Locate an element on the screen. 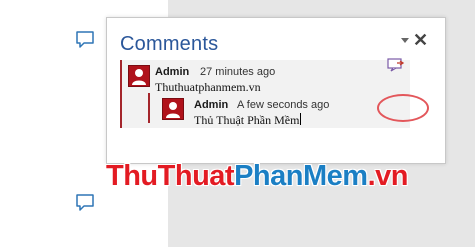  reply-author: Admin is located at coordinates (211, 105).